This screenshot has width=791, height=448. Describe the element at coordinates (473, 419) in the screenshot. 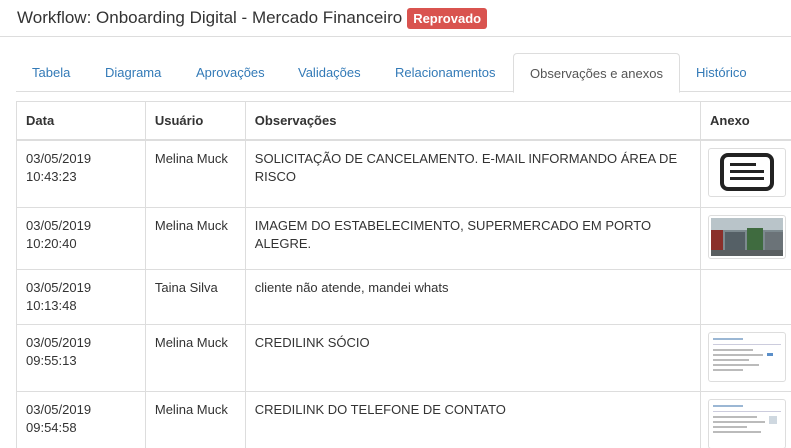

I see `observation-cell: CREDILINK DO TELEFONE DE CONTATO` at that location.